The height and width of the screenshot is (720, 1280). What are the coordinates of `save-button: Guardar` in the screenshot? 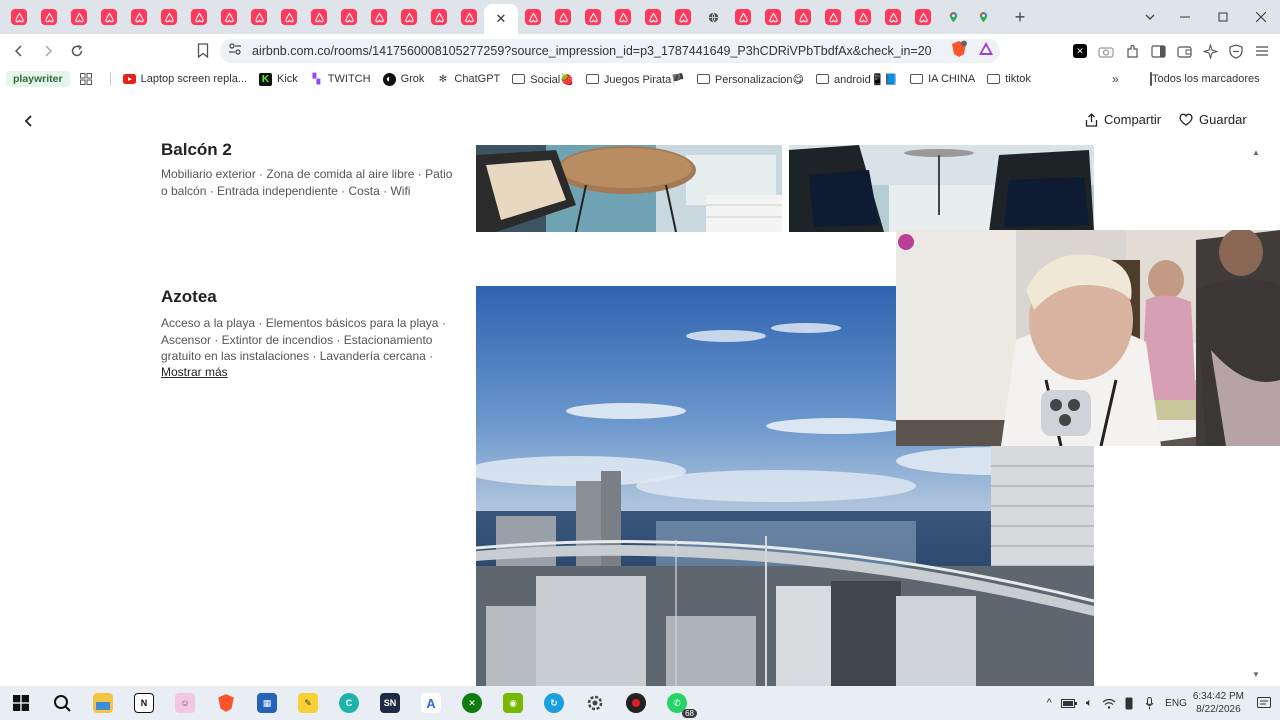 It's located at (1213, 119).